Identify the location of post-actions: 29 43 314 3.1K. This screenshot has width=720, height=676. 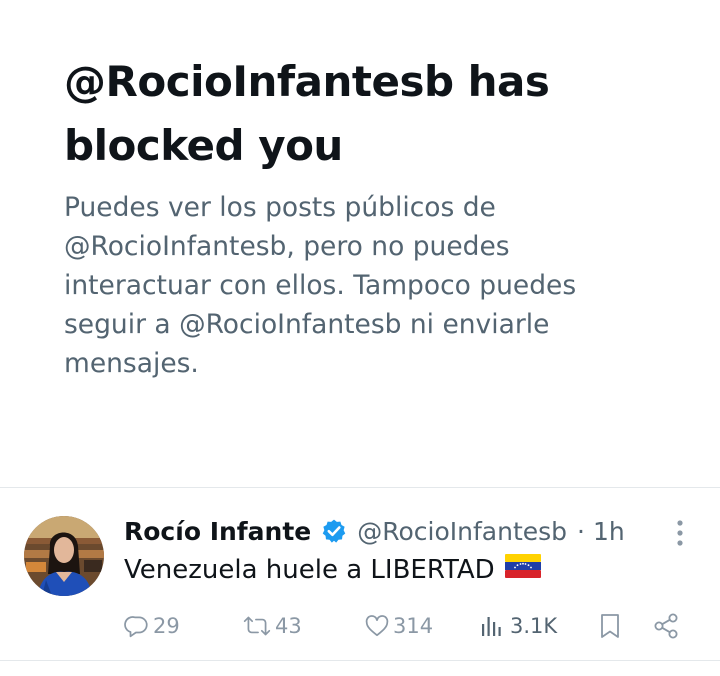
(404, 626).